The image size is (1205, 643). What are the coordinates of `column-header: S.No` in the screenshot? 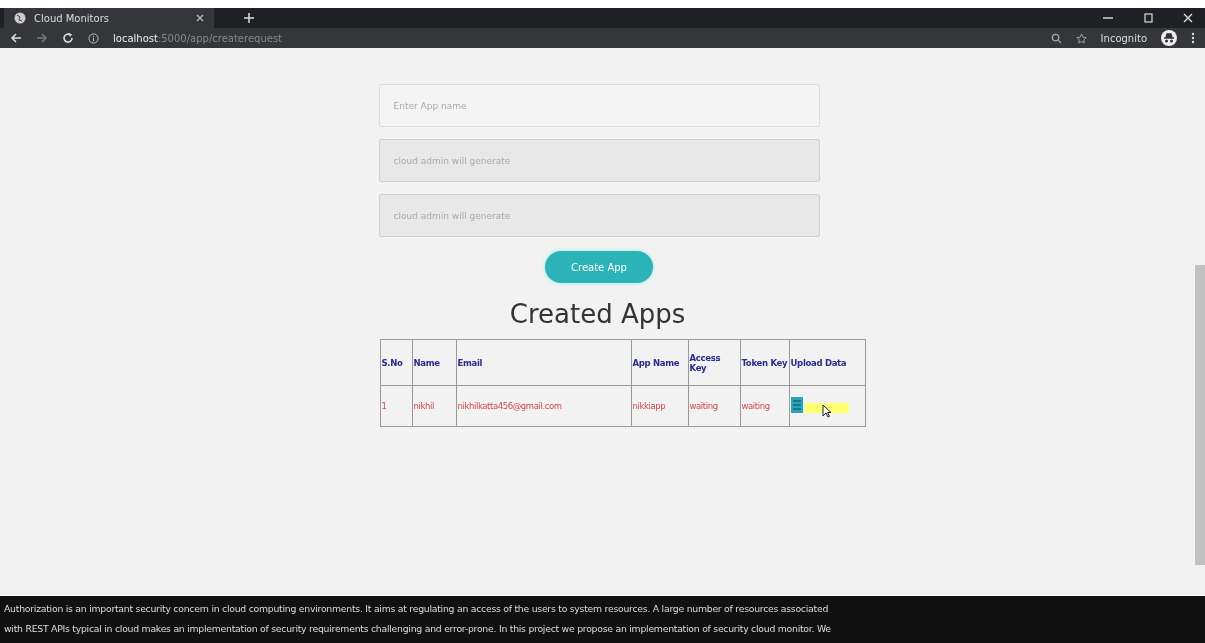 It's located at (396, 362).